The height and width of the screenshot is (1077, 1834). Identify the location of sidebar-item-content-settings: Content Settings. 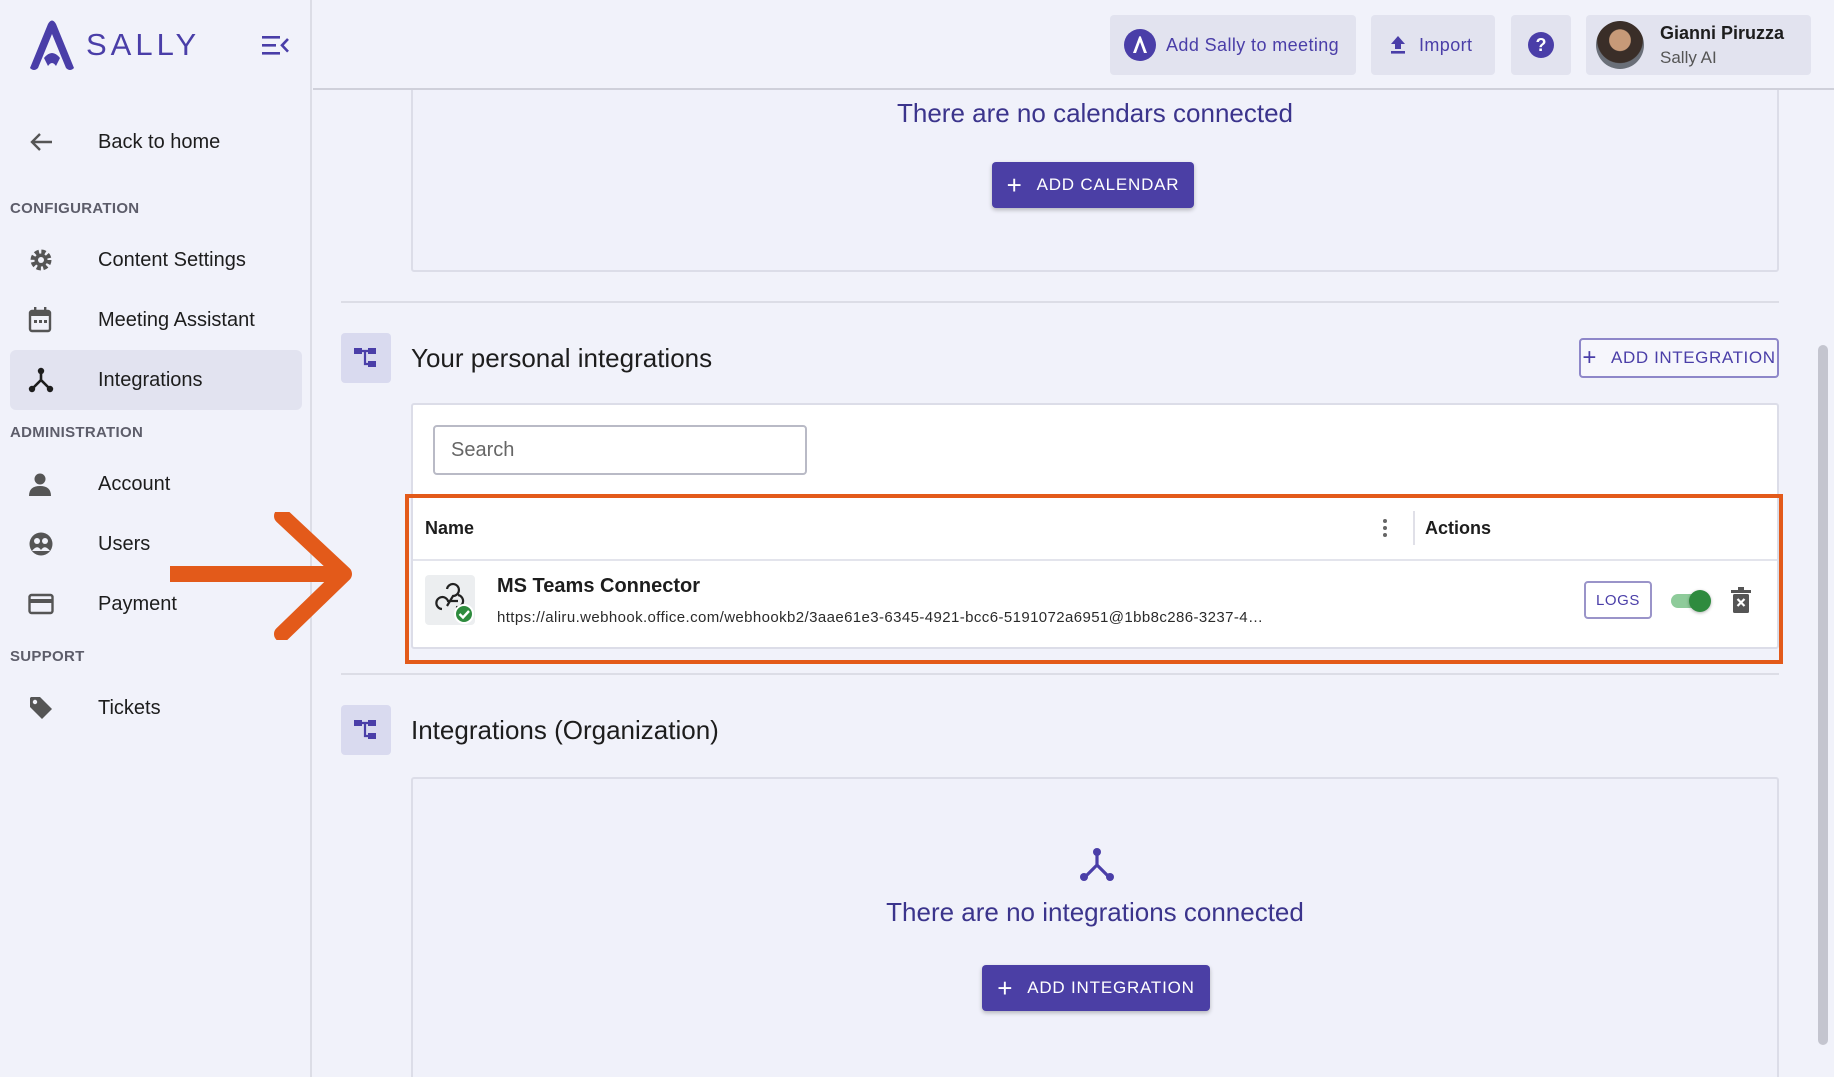
(156, 260).